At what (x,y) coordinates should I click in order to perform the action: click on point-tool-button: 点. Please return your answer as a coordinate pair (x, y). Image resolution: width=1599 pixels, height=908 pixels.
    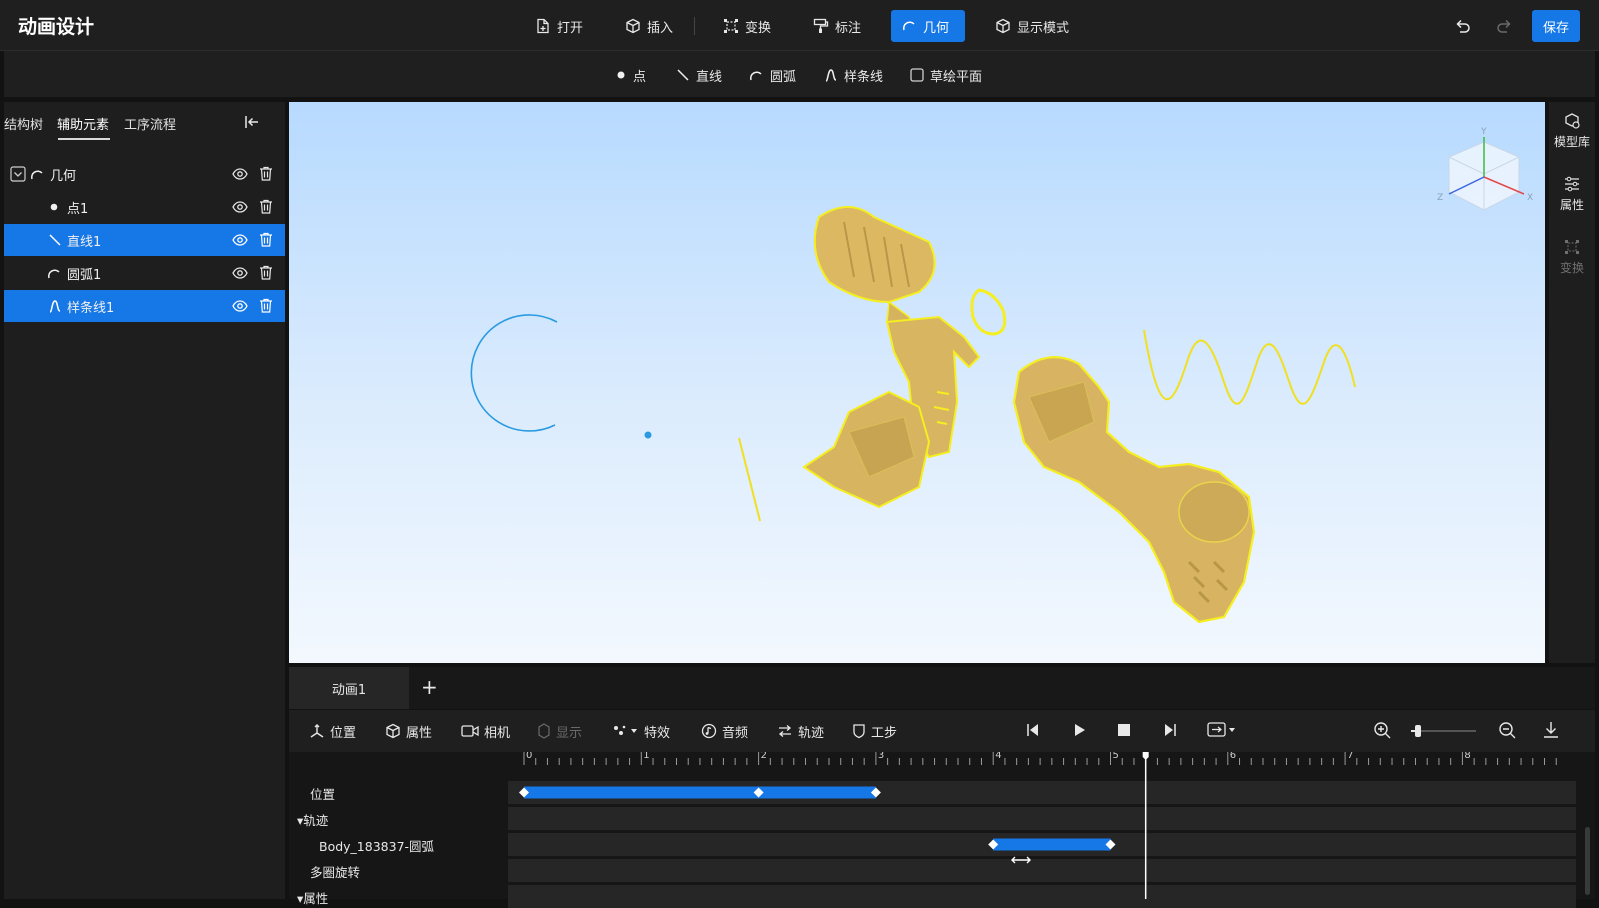
    Looking at the image, I should click on (630, 75).